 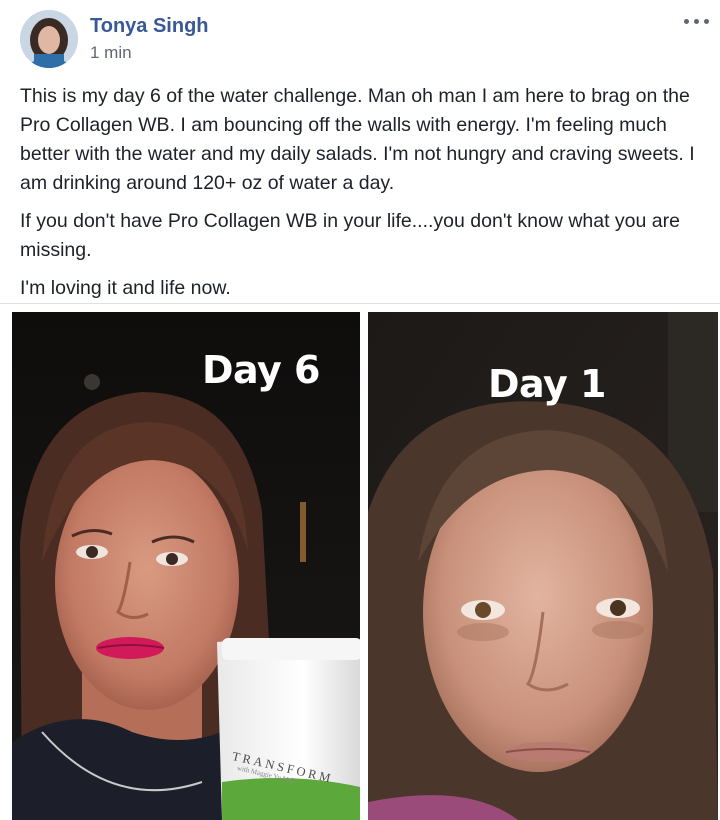 I want to click on avatar-image, so click(x=49, y=39).